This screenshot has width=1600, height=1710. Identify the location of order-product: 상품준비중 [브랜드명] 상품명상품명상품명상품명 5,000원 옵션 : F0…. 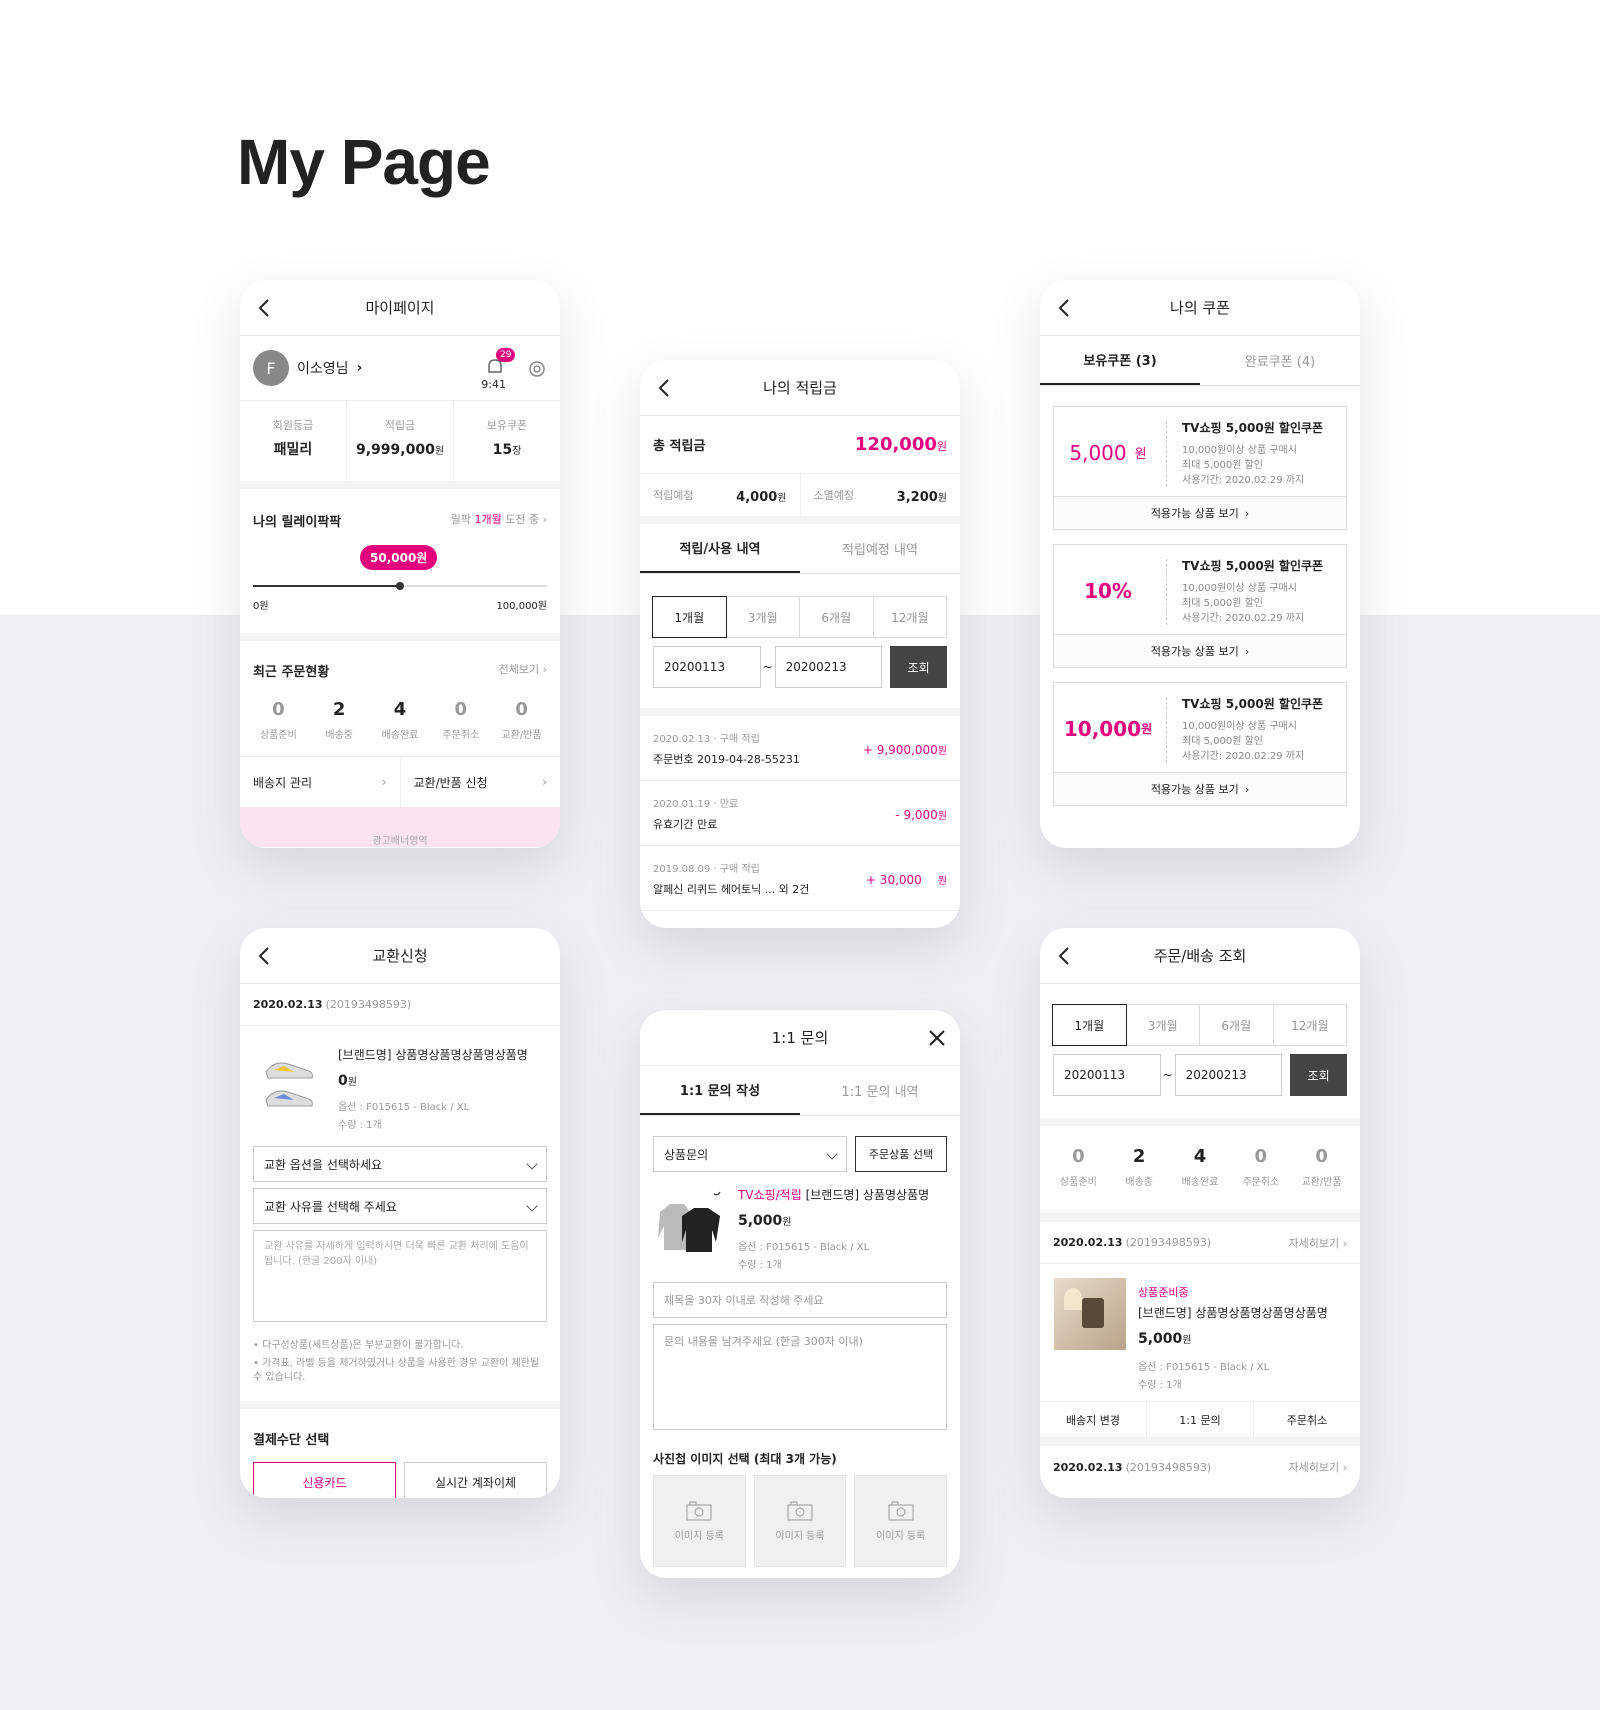
(1200, 1333).